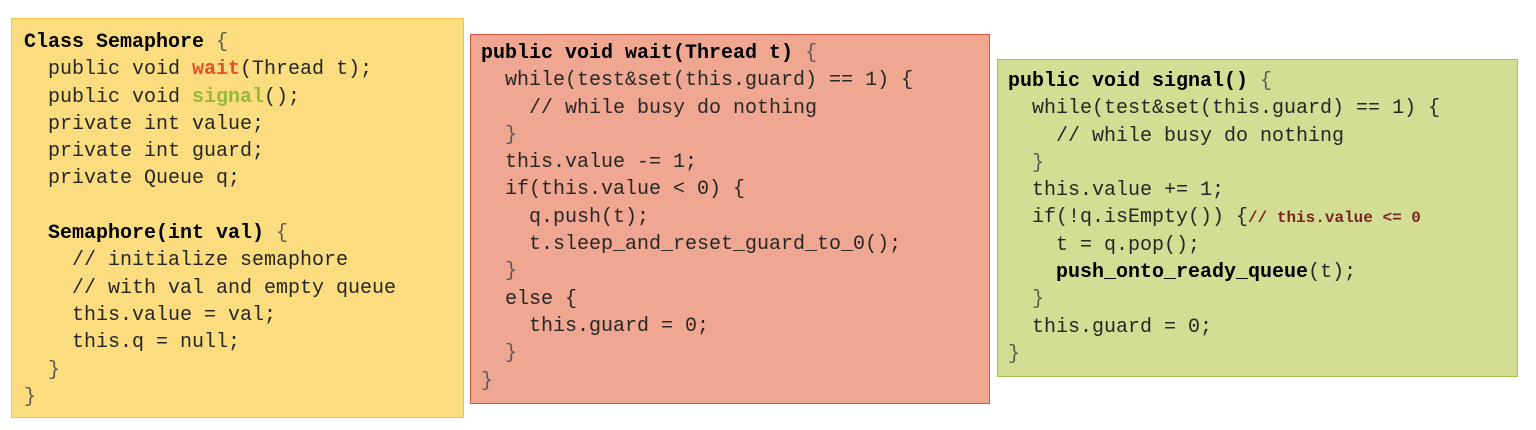 This screenshot has height=430, width=1536. I want to click on code-line: public void wait(Thread t);, so click(243, 69).